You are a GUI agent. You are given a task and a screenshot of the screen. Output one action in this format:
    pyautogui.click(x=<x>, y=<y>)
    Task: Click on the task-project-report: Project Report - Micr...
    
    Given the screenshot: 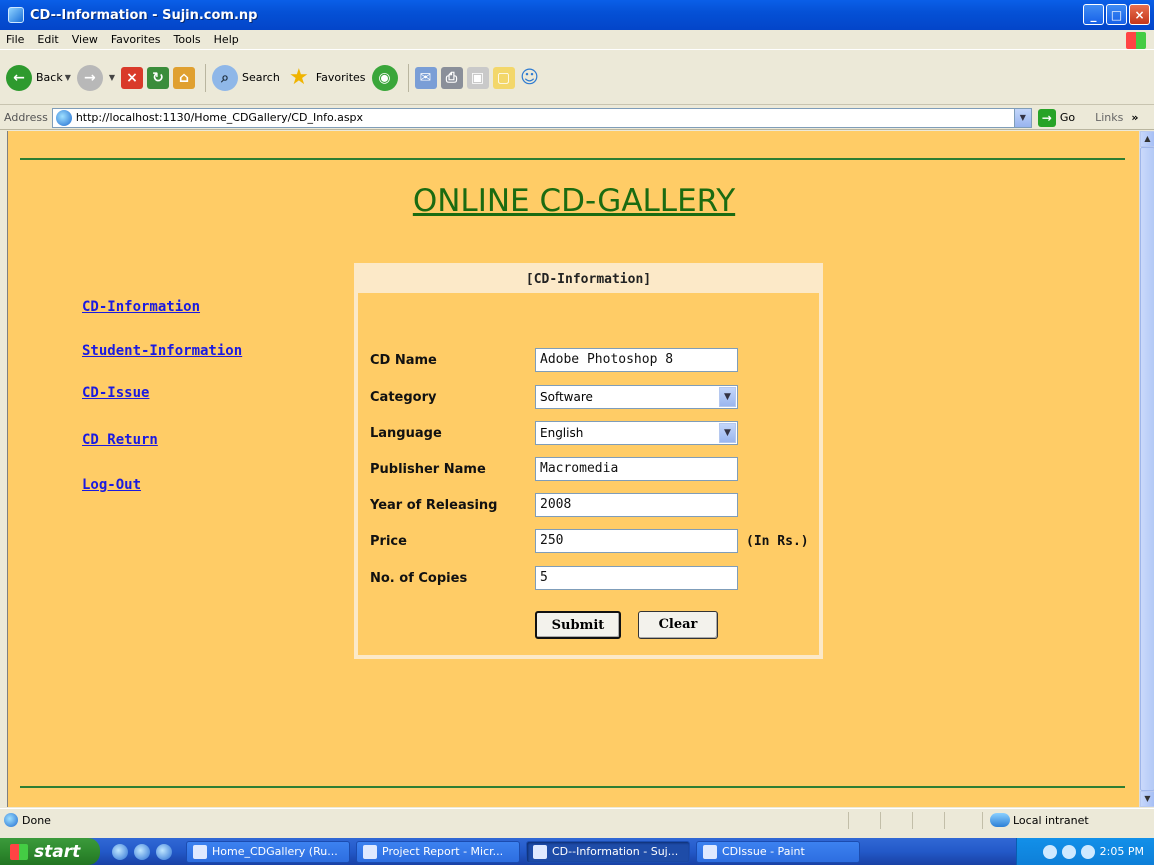 What is the action you would take?
    pyautogui.click(x=438, y=851)
    